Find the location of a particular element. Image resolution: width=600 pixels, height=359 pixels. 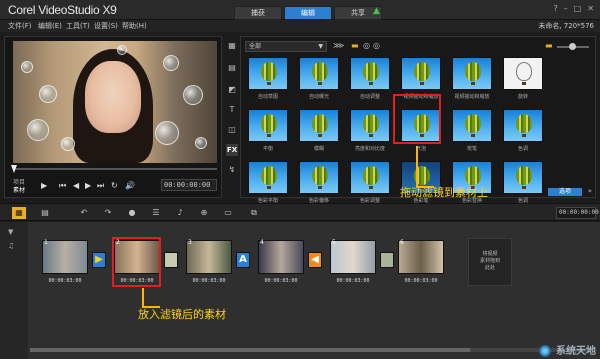

clip-duration: 00:00:03:00 is located at coordinates (209, 281).